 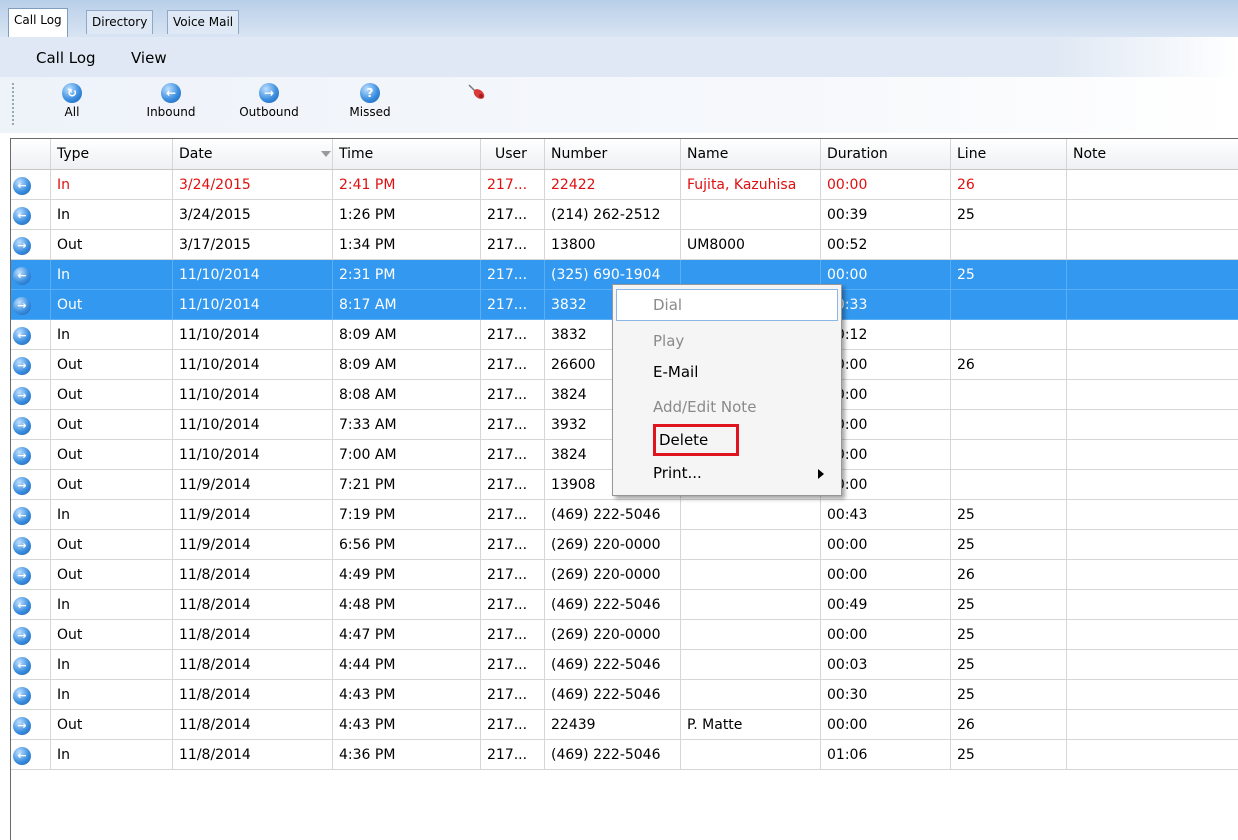 I want to click on cell-time: 7:19 PM, so click(x=407, y=515).